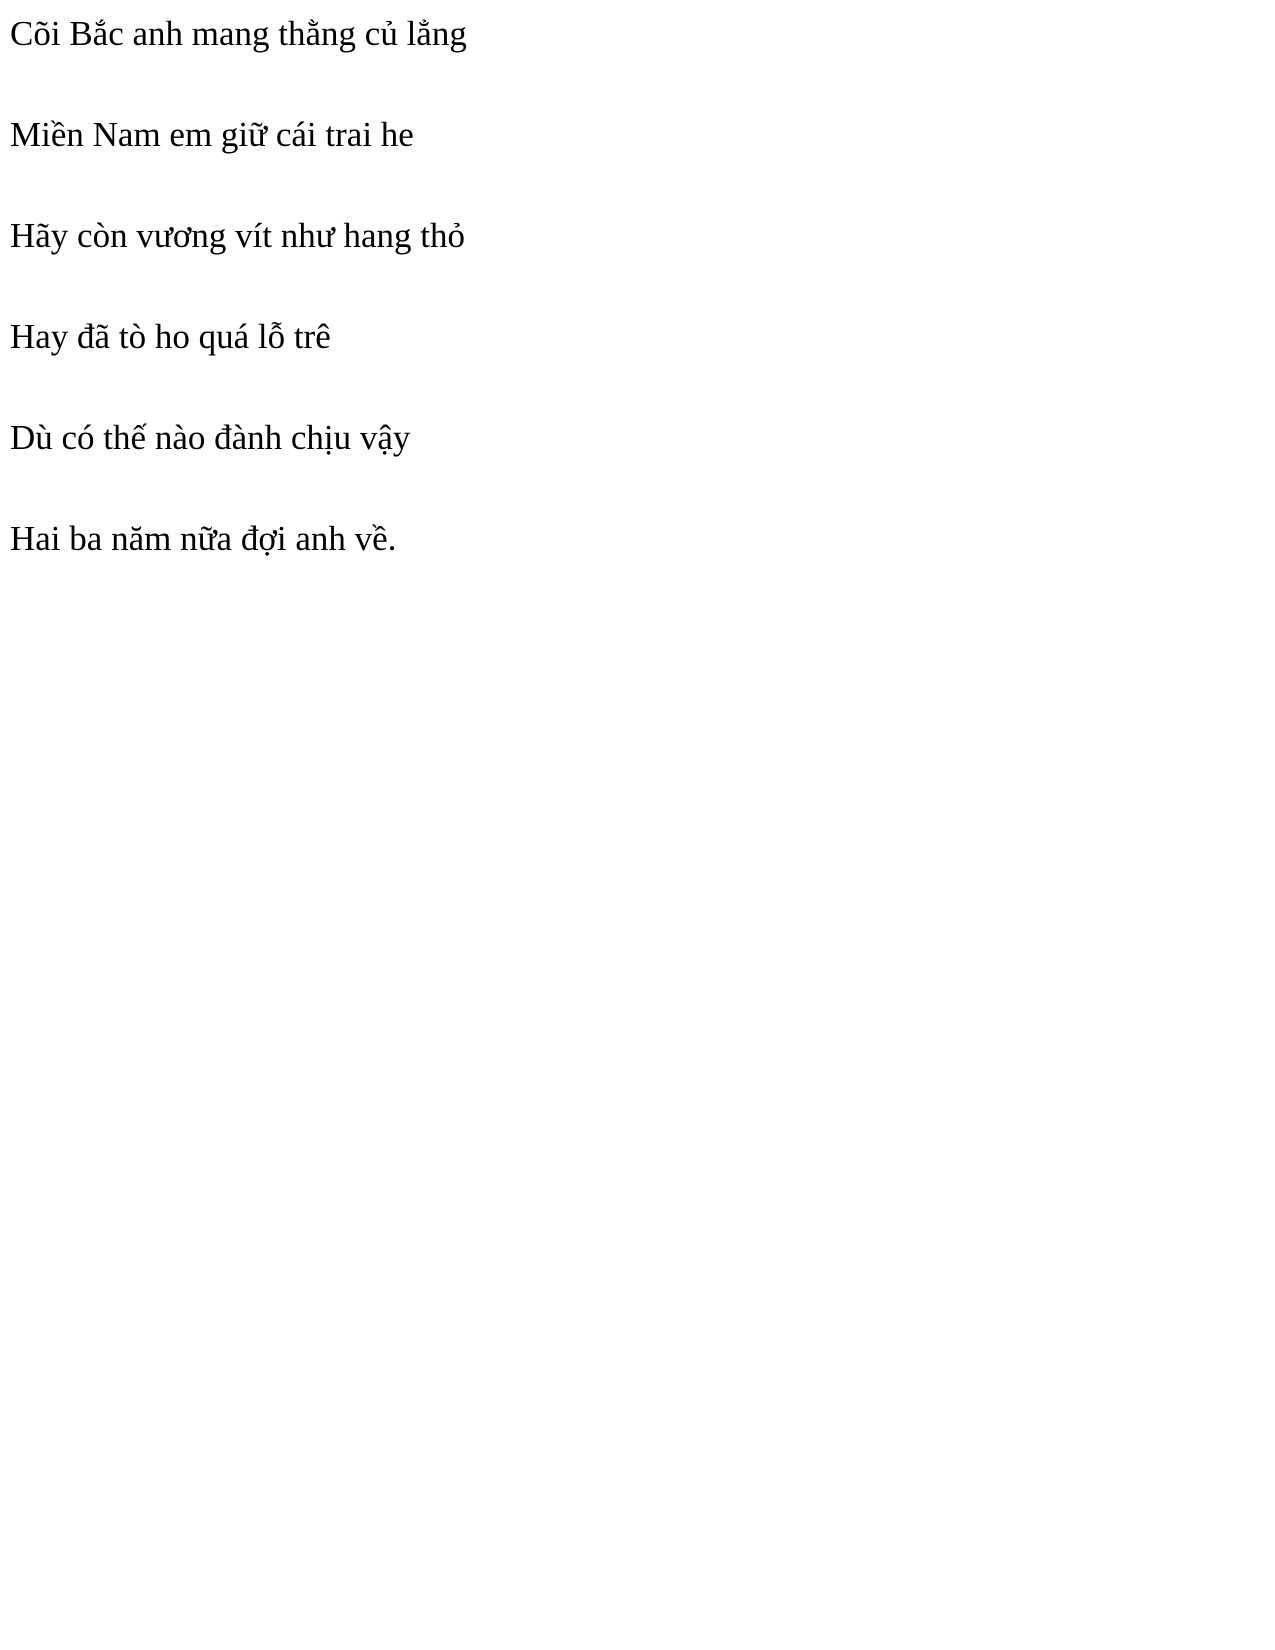 The height and width of the screenshot is (1650, 1275). What do you see at coordinates (238, 33) in the screenshot?
I see `poem-line: Cõi Bắc anh mang thằng củ lẳng` at bounding box center [238, 33].